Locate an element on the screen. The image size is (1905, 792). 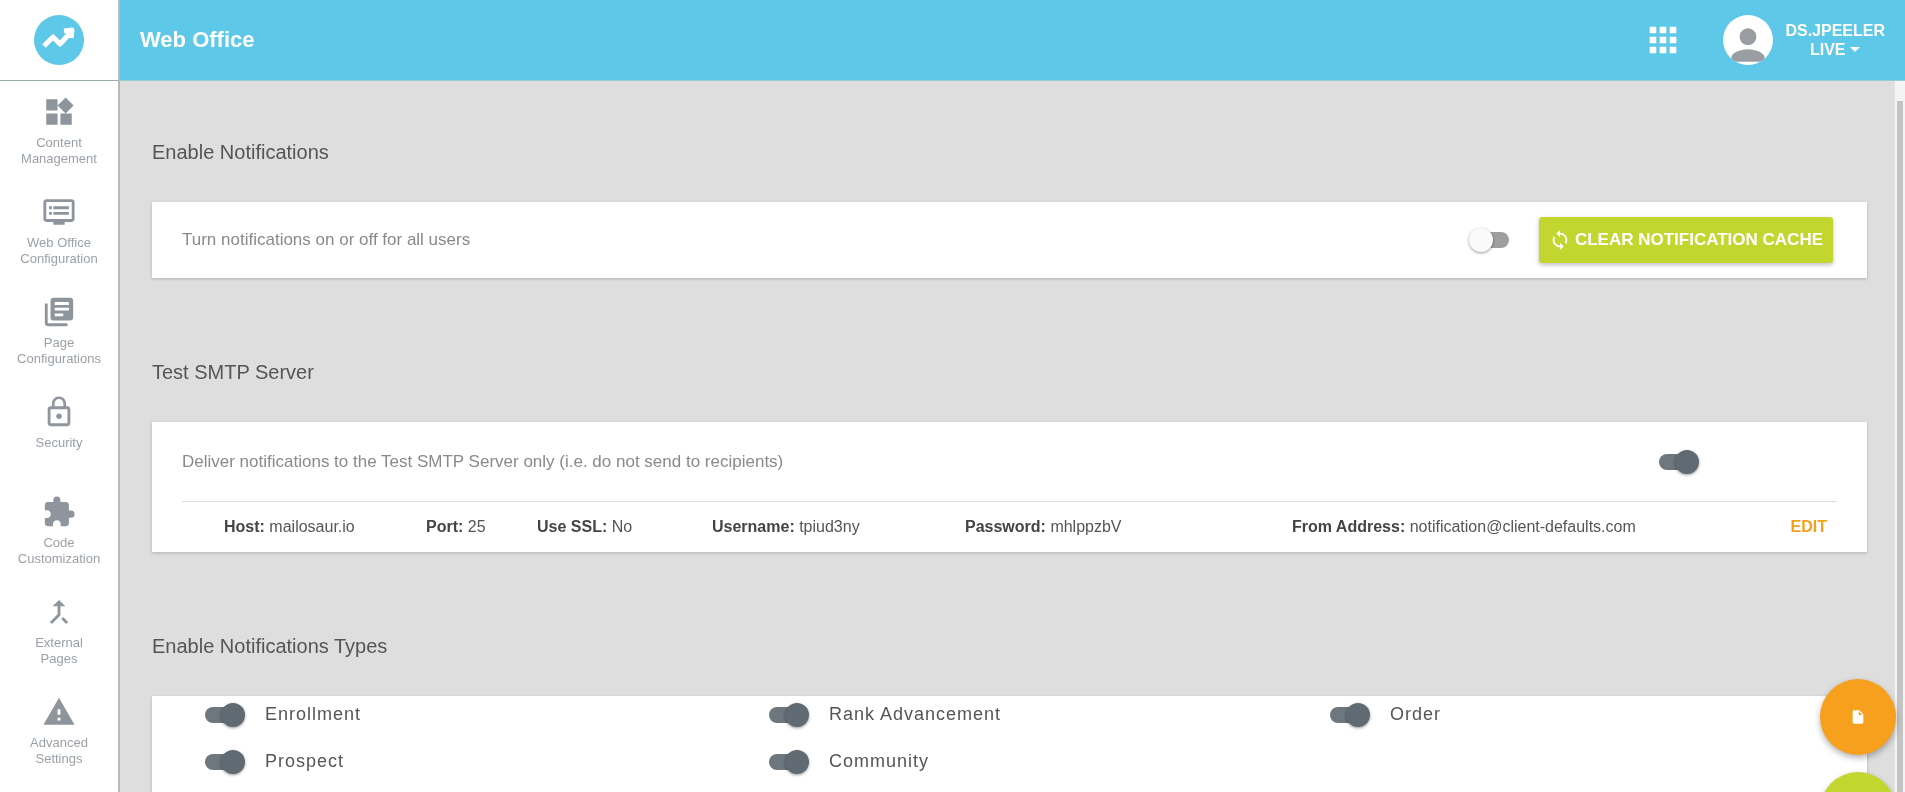
smtp-setting: From Address: notification@client-defaults.com is located at coordinates (1464, 527).